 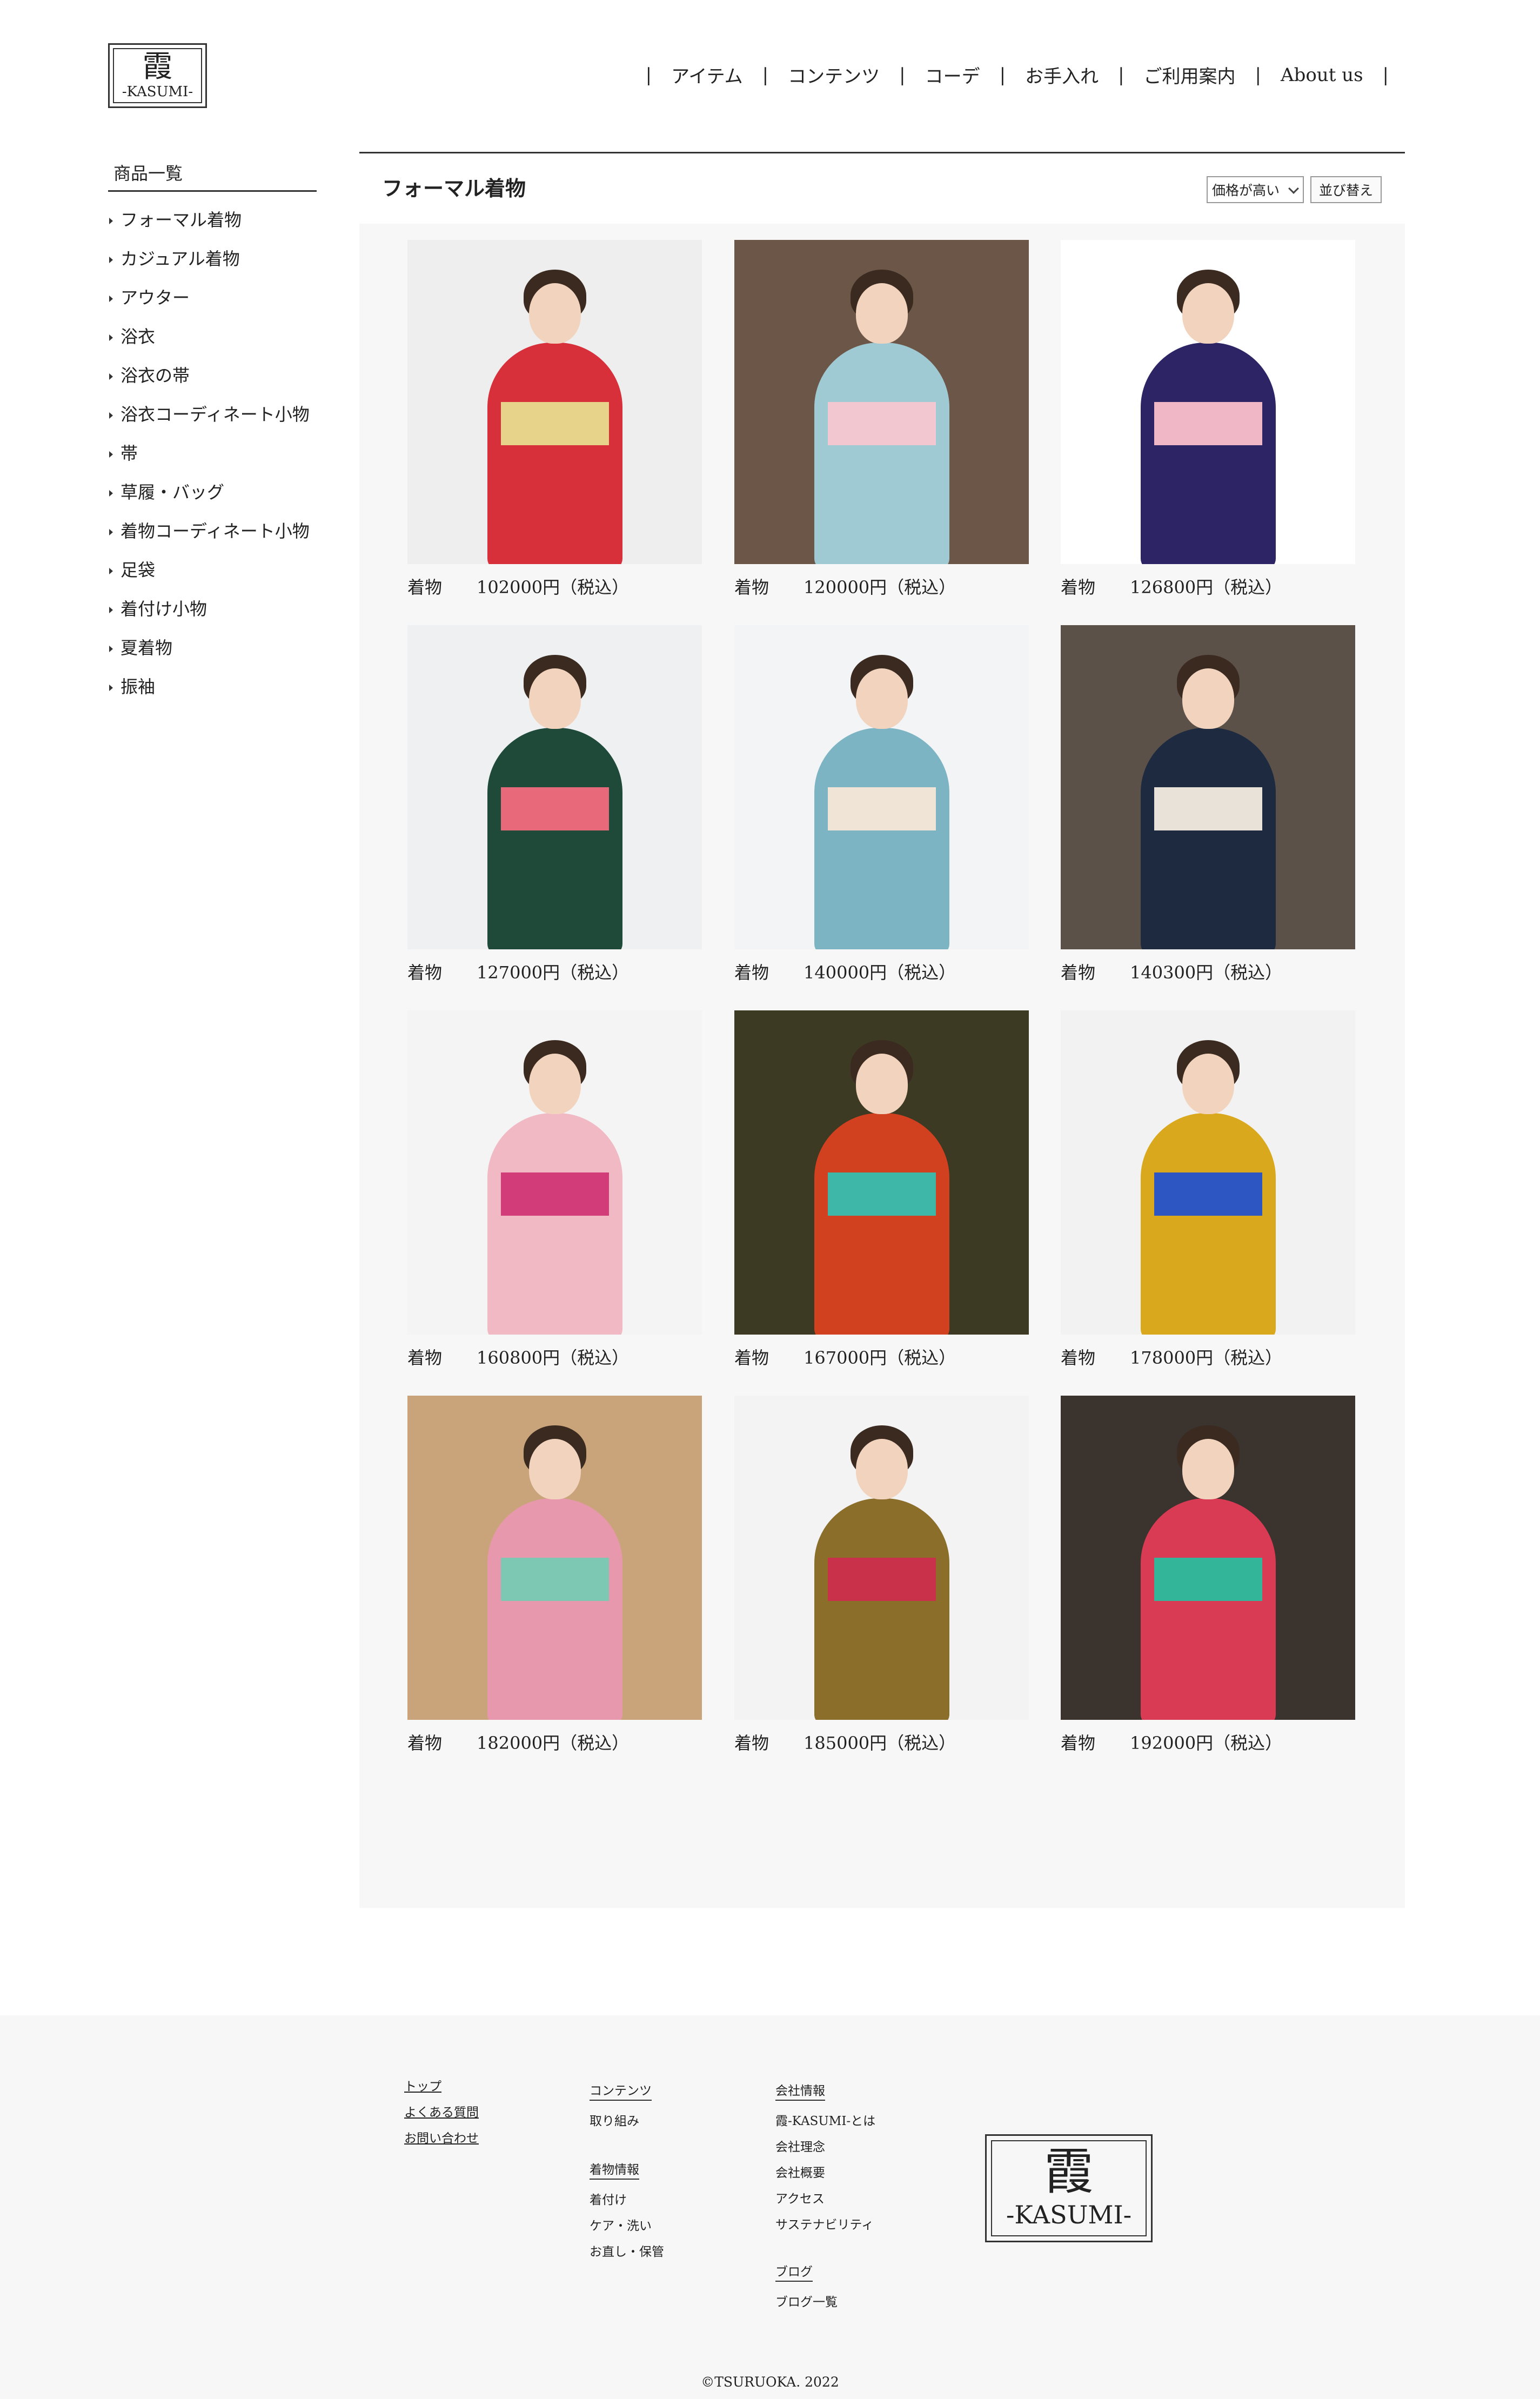 I want to click on sidebar-item: 草履・バッグ, so click(x=212, y=491).